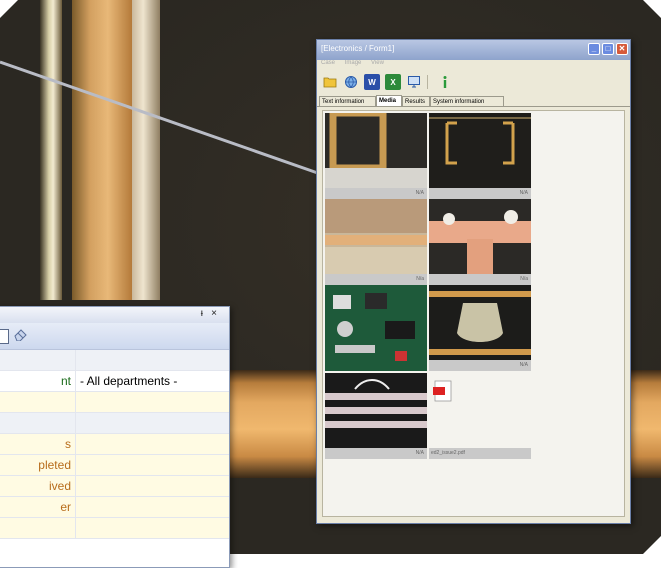  Describe the element at coordinates (65, 381) in the screenshot. I see `department-label: nt` at that location.